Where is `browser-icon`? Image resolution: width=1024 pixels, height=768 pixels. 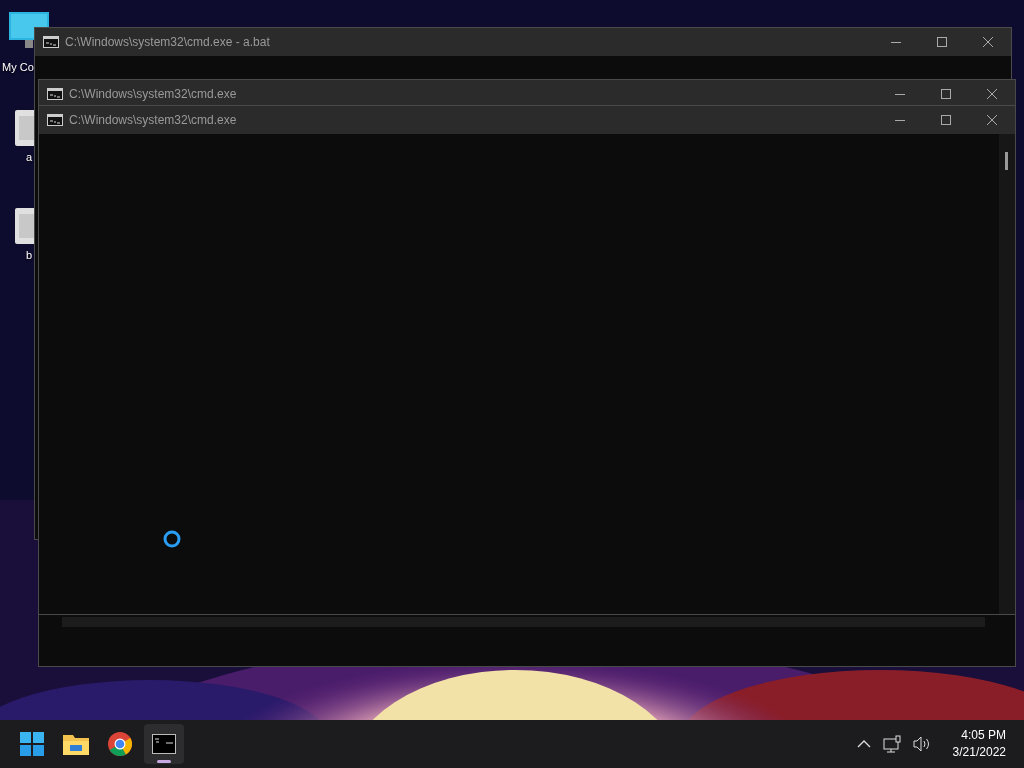
browser-icon is located at coordinates (120, 744).